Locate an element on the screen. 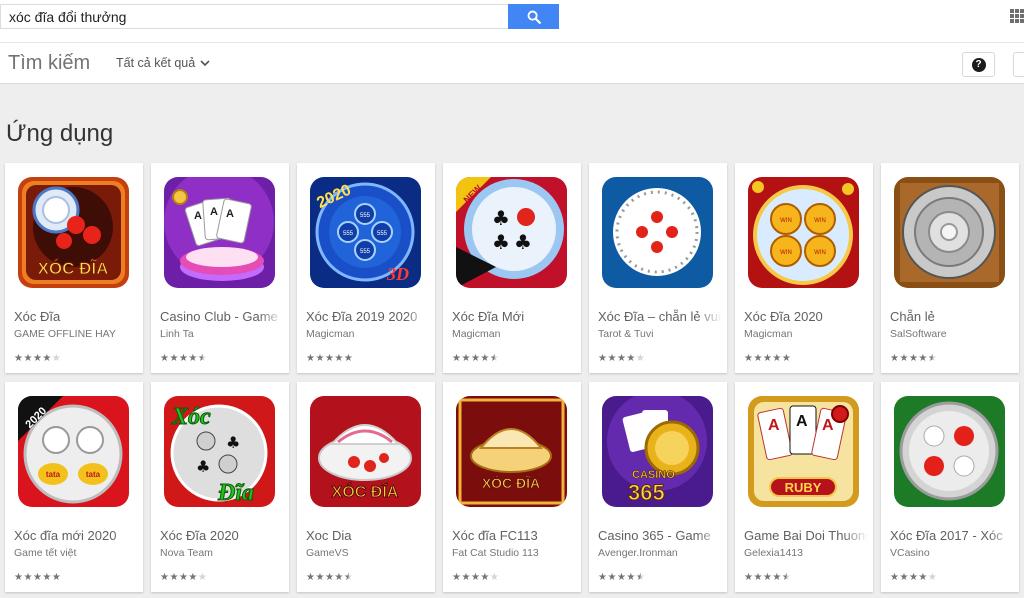  app-title: Xóc Đĩa 2017 - Xóc is located at coordinates (946, 535).